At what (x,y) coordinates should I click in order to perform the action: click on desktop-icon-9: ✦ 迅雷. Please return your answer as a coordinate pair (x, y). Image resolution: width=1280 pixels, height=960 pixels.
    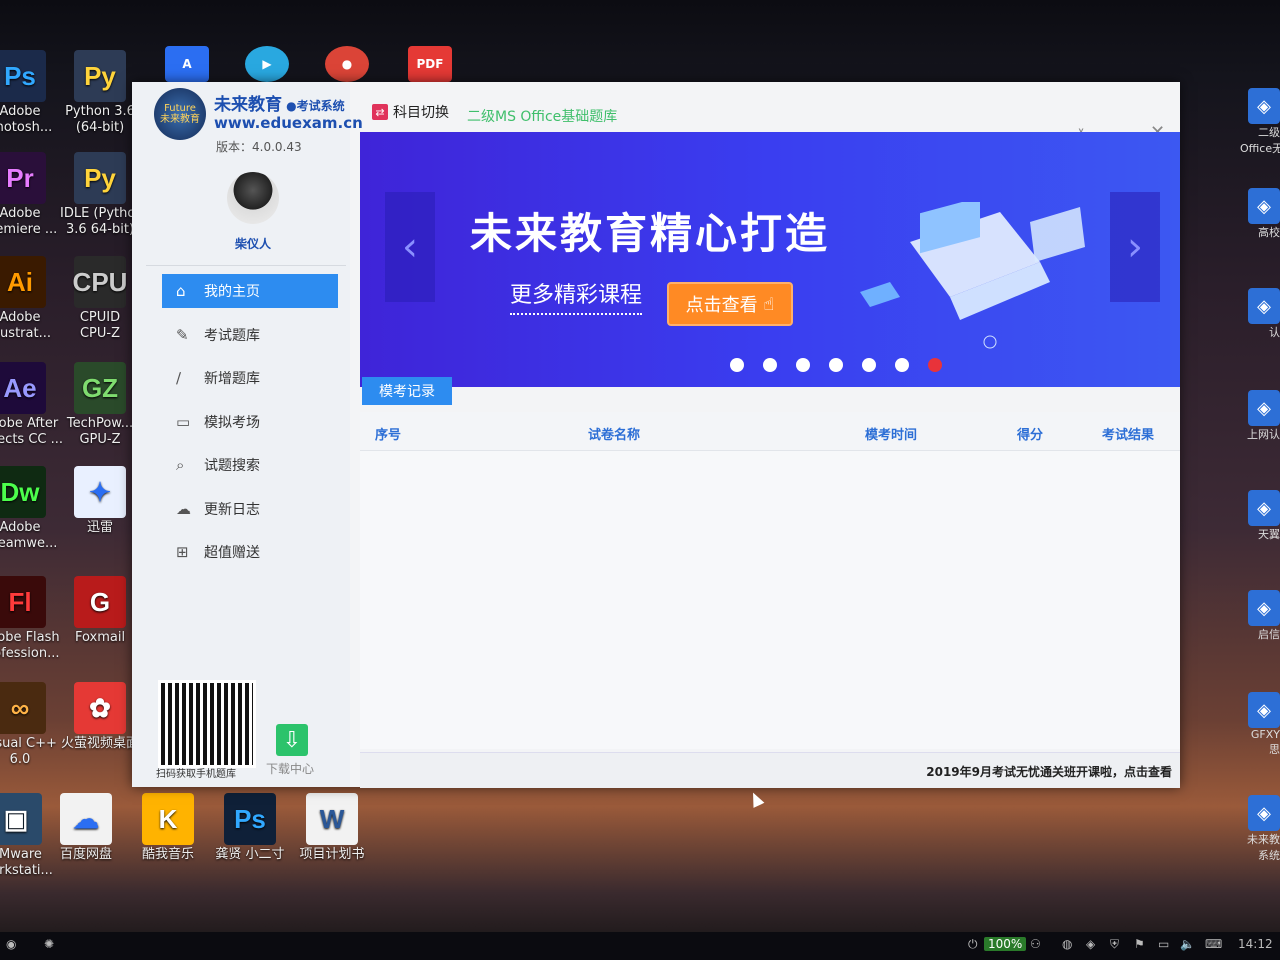
    Looking at the image, I should click on (100, 501).